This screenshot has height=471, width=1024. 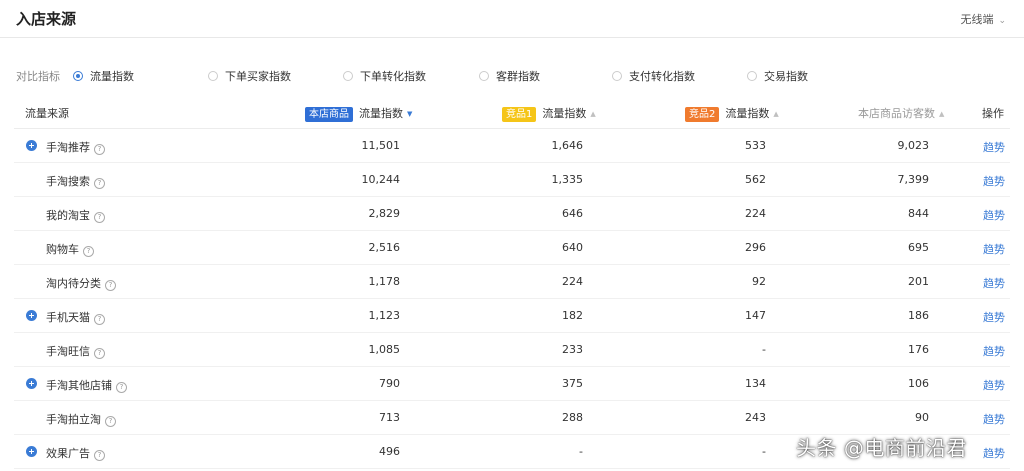 I want to click on table-row: 淘内待分类? 1,178 224 92 201 趋势, so click(x=512, y=282).